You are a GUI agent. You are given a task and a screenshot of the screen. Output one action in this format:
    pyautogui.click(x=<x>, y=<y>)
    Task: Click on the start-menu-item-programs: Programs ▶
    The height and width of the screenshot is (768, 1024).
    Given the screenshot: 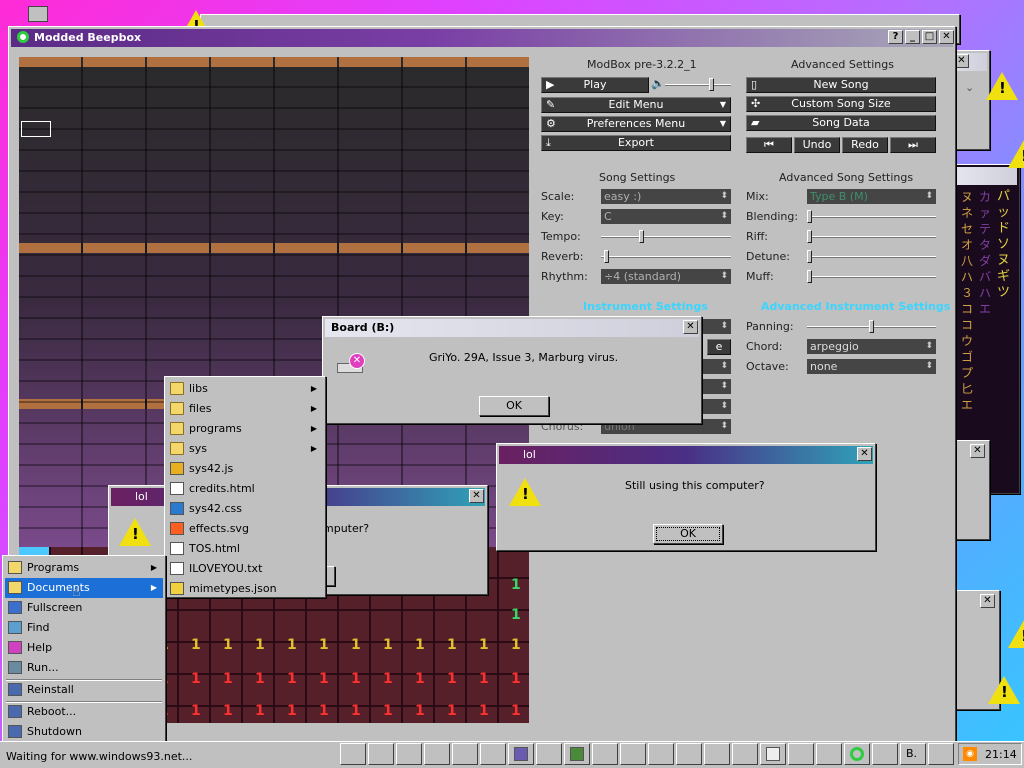 What is the action you would take?
    pyautogui.click(x=84, y=568)
    